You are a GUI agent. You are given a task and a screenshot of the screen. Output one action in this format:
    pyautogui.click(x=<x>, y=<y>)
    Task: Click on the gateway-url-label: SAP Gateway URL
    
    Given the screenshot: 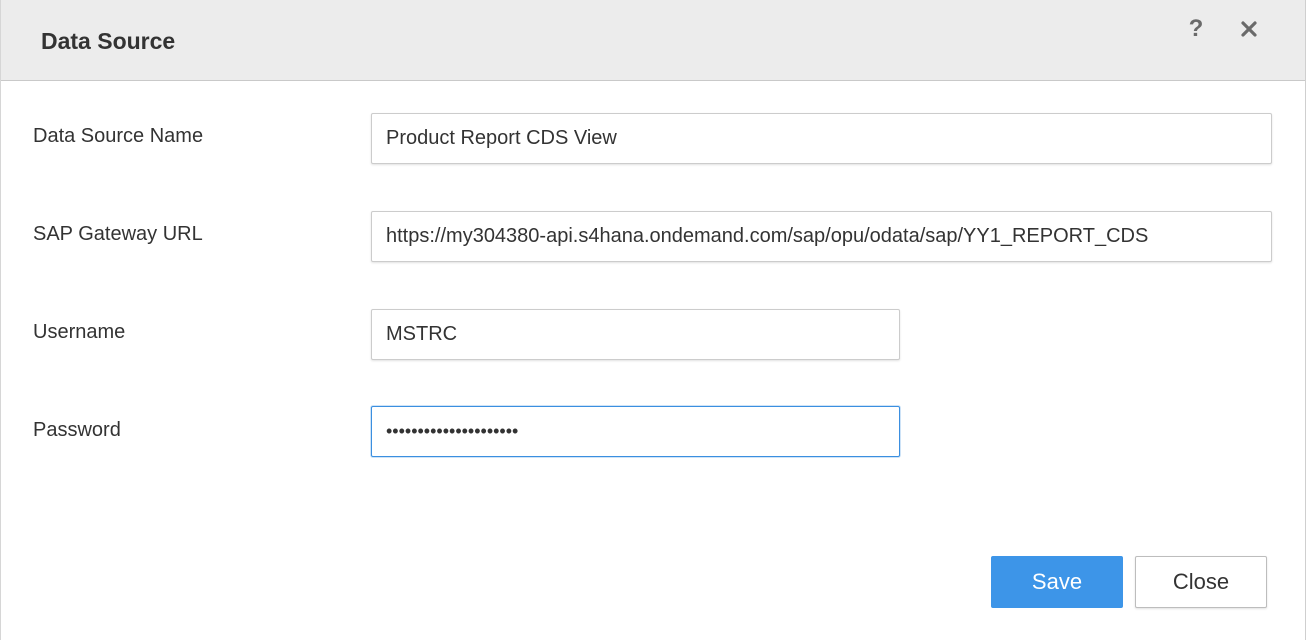 What is the action you would take?
    pyautogui.click(x=118, y=234)
    